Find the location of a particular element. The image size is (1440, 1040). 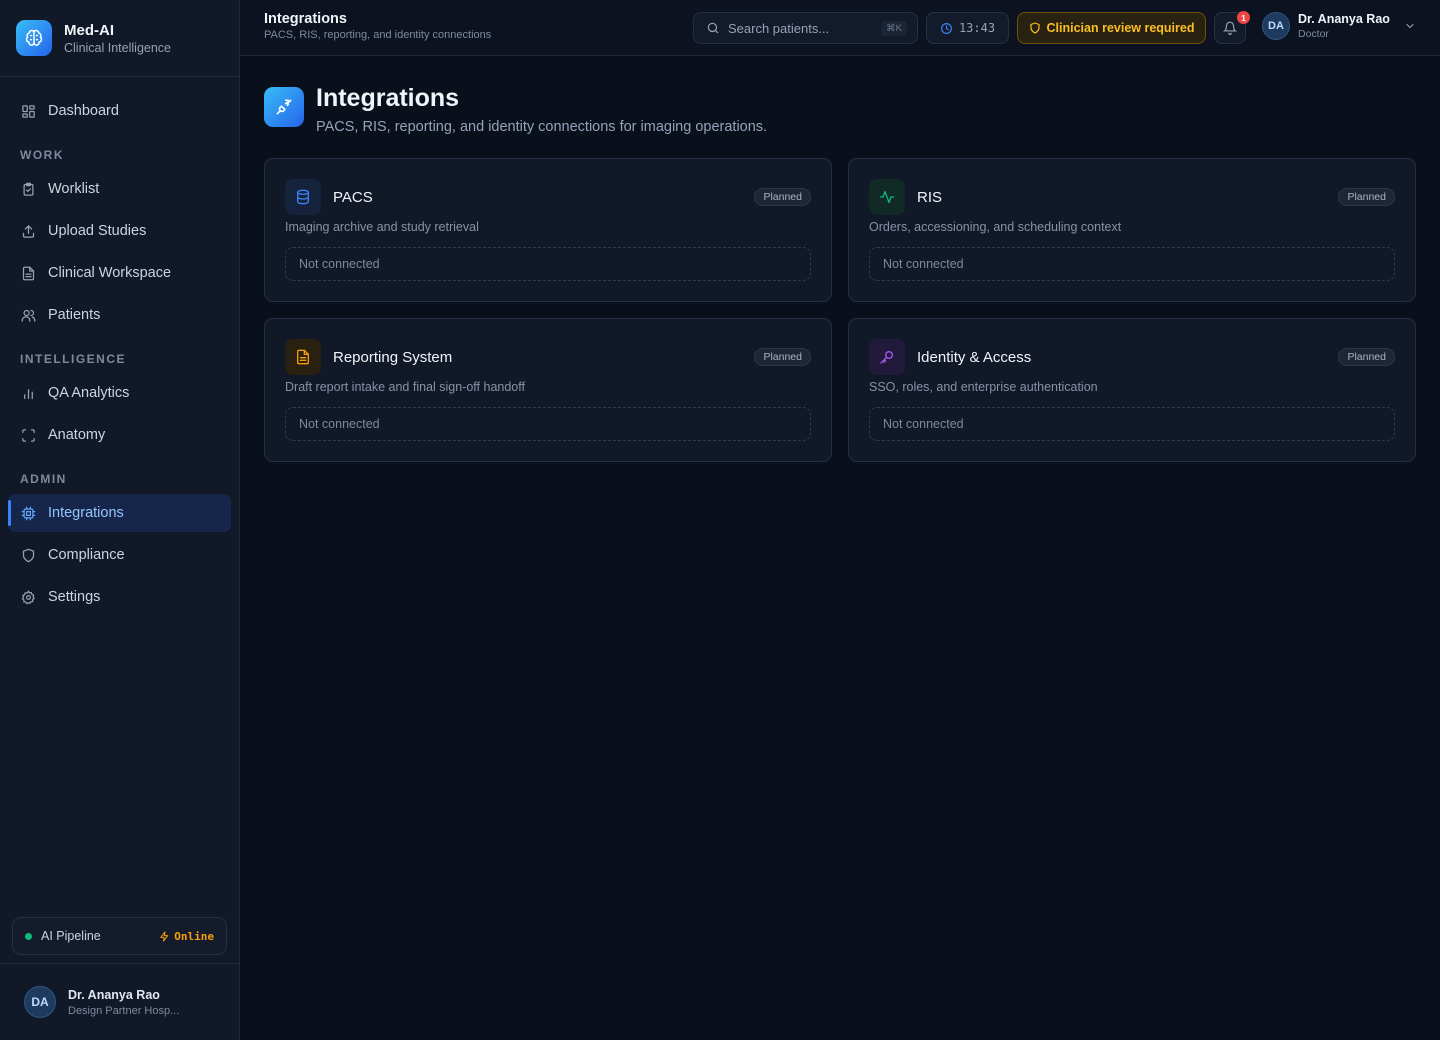

sidebar-item-label: Worklist is located at coordinates (74, 189).